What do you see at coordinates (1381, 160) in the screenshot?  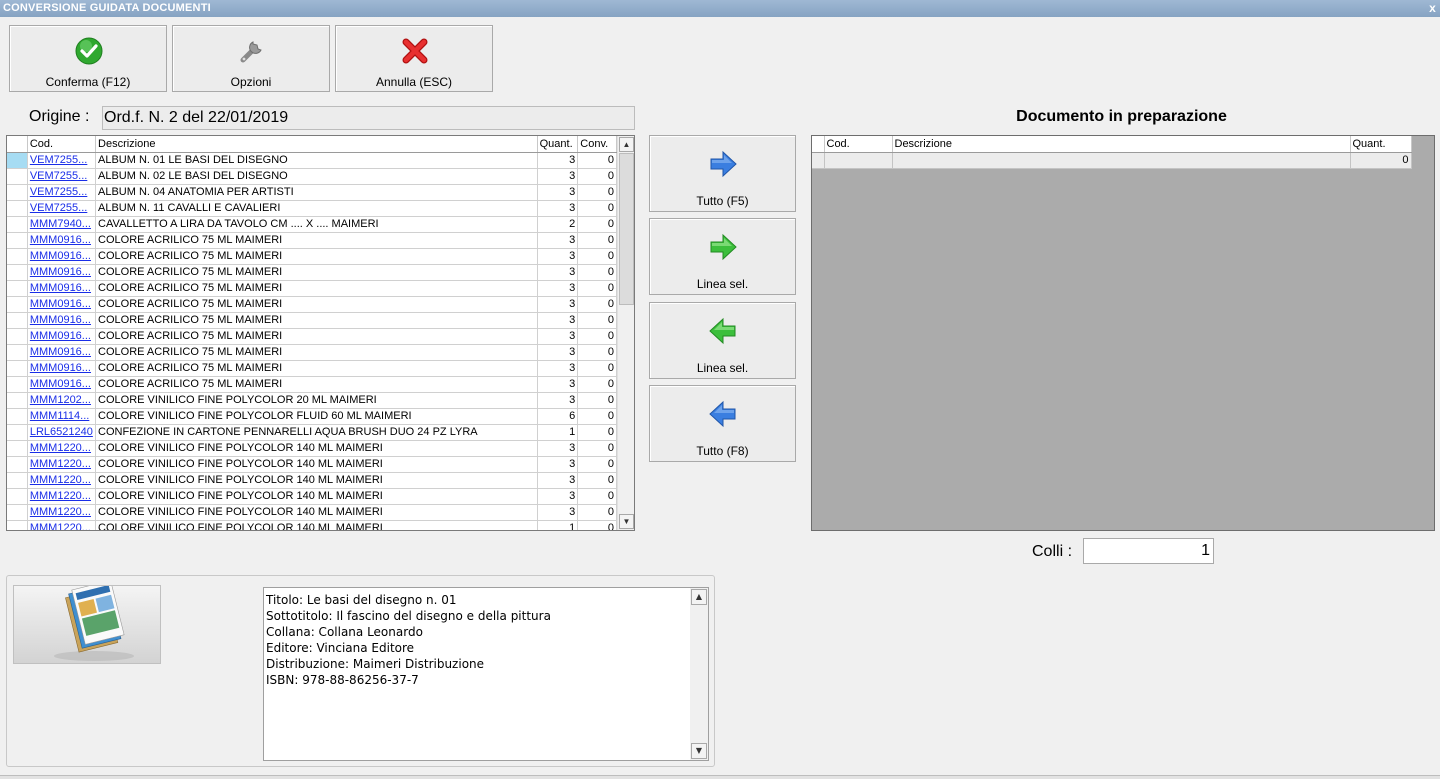 I see `cell-qty: 0` at bounding box center [1381, 160].